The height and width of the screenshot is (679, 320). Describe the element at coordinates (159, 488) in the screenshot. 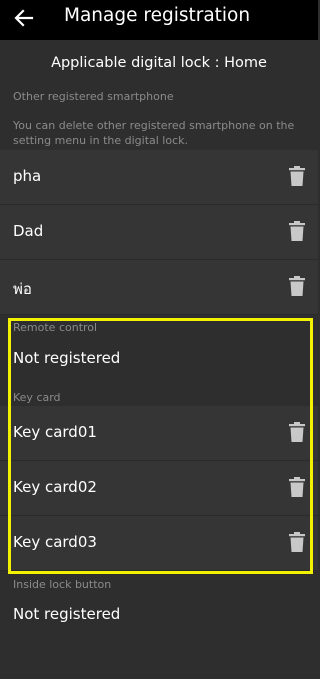

I see `list-item-key-card: Key card02` at that location.